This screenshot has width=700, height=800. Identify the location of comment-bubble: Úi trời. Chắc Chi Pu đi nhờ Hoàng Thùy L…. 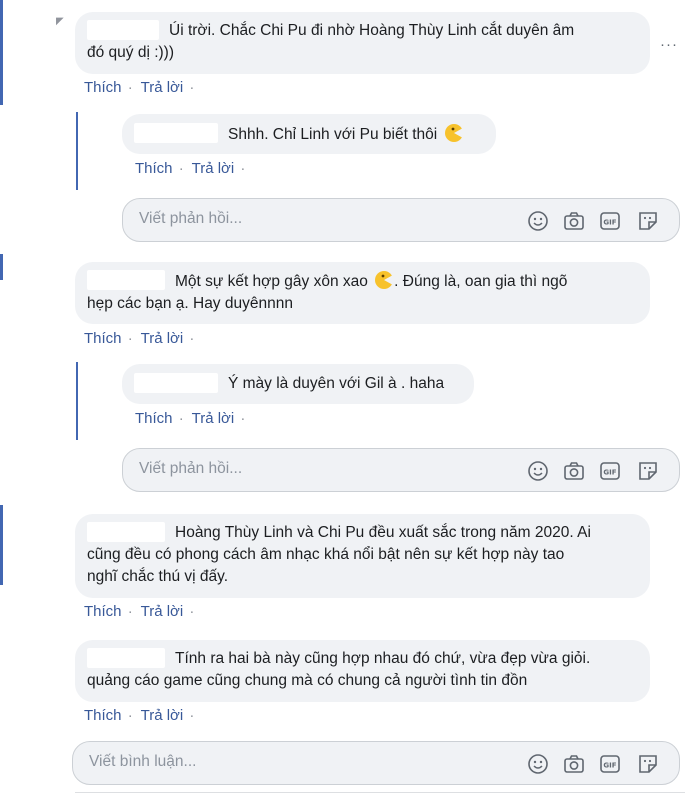
(362, 43).